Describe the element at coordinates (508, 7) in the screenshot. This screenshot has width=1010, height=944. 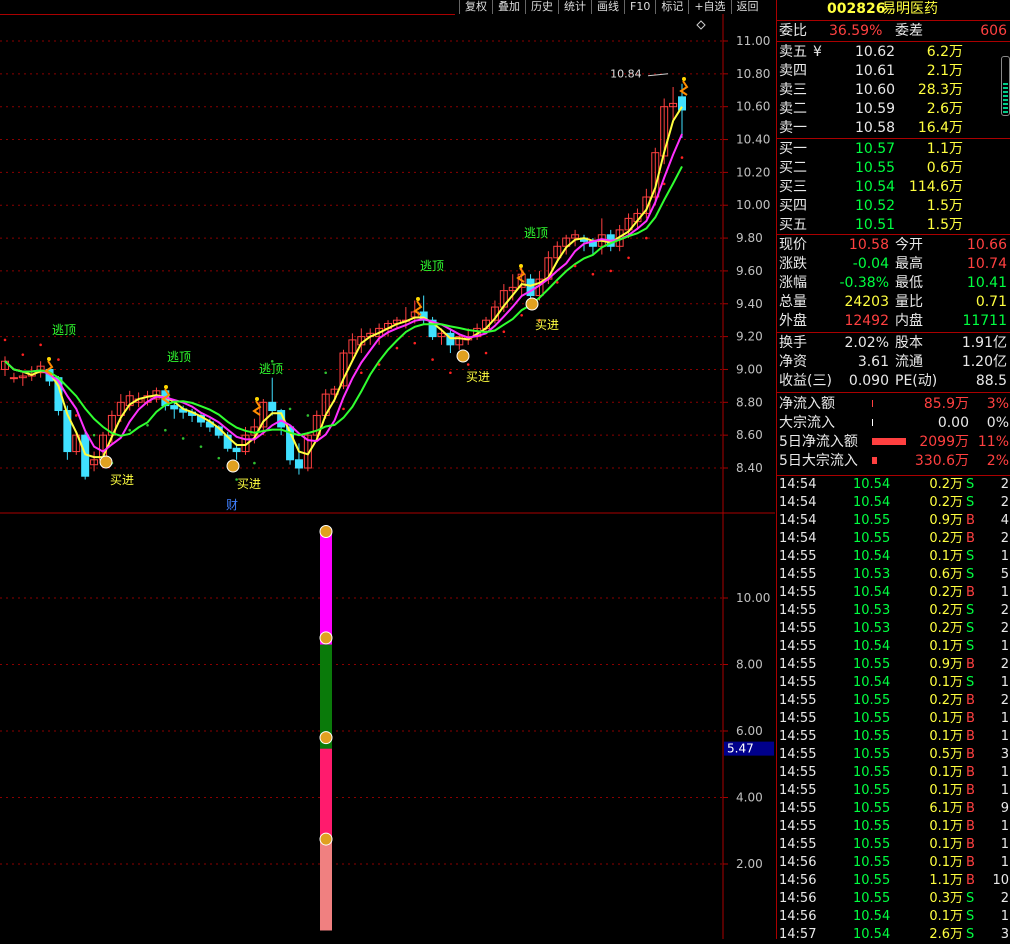
I see `toolbar-item: 叠加` at that location.